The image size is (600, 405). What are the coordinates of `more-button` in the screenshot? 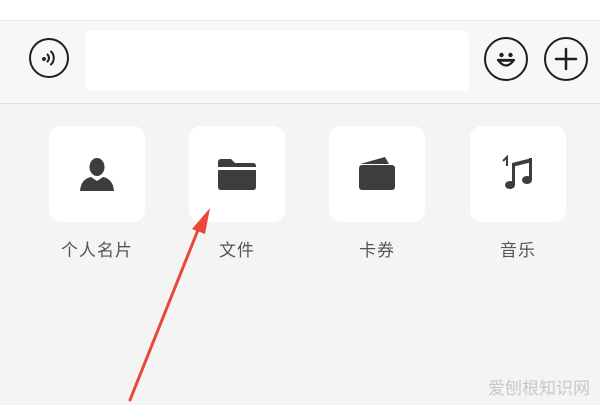 It's located at (566, 59).